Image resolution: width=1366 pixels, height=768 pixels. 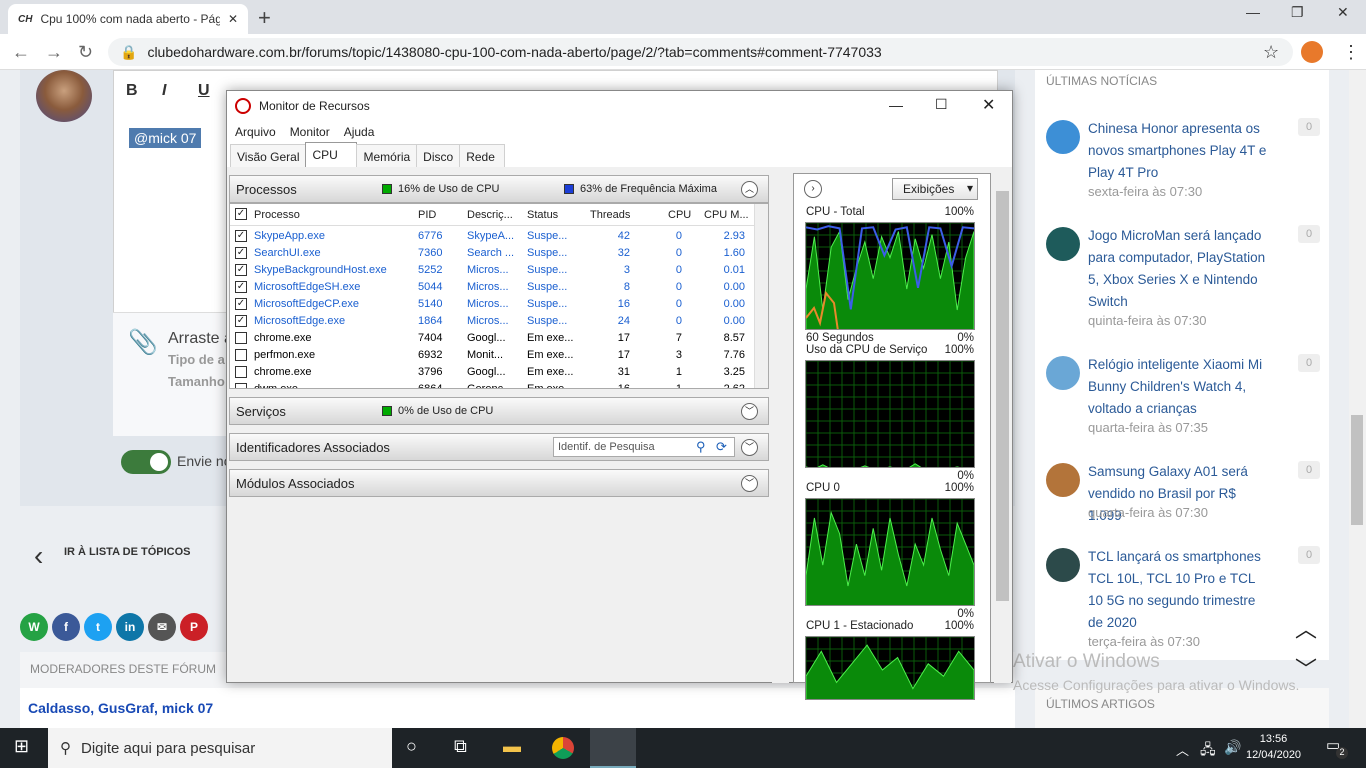 What do you see at coordinates (21, 746) in the screenshot?
I see `windows-start-icon: ⊞` at bounding box center [21, 746].